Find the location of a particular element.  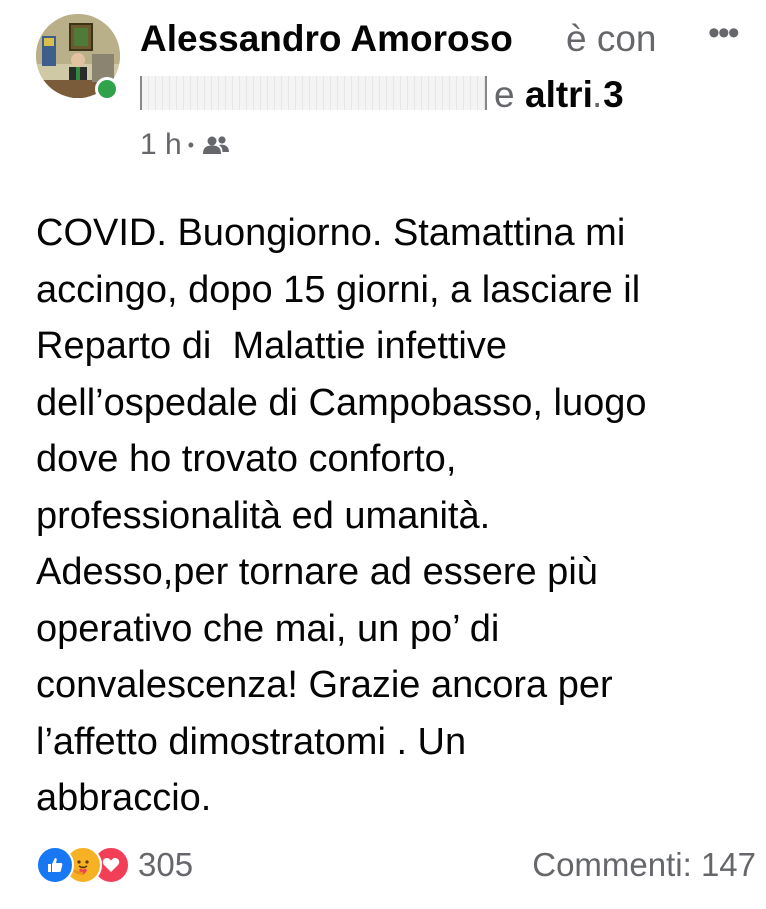

post-text-line: convalescenza! Grazie ancora per is located at coordinates (324, 685).